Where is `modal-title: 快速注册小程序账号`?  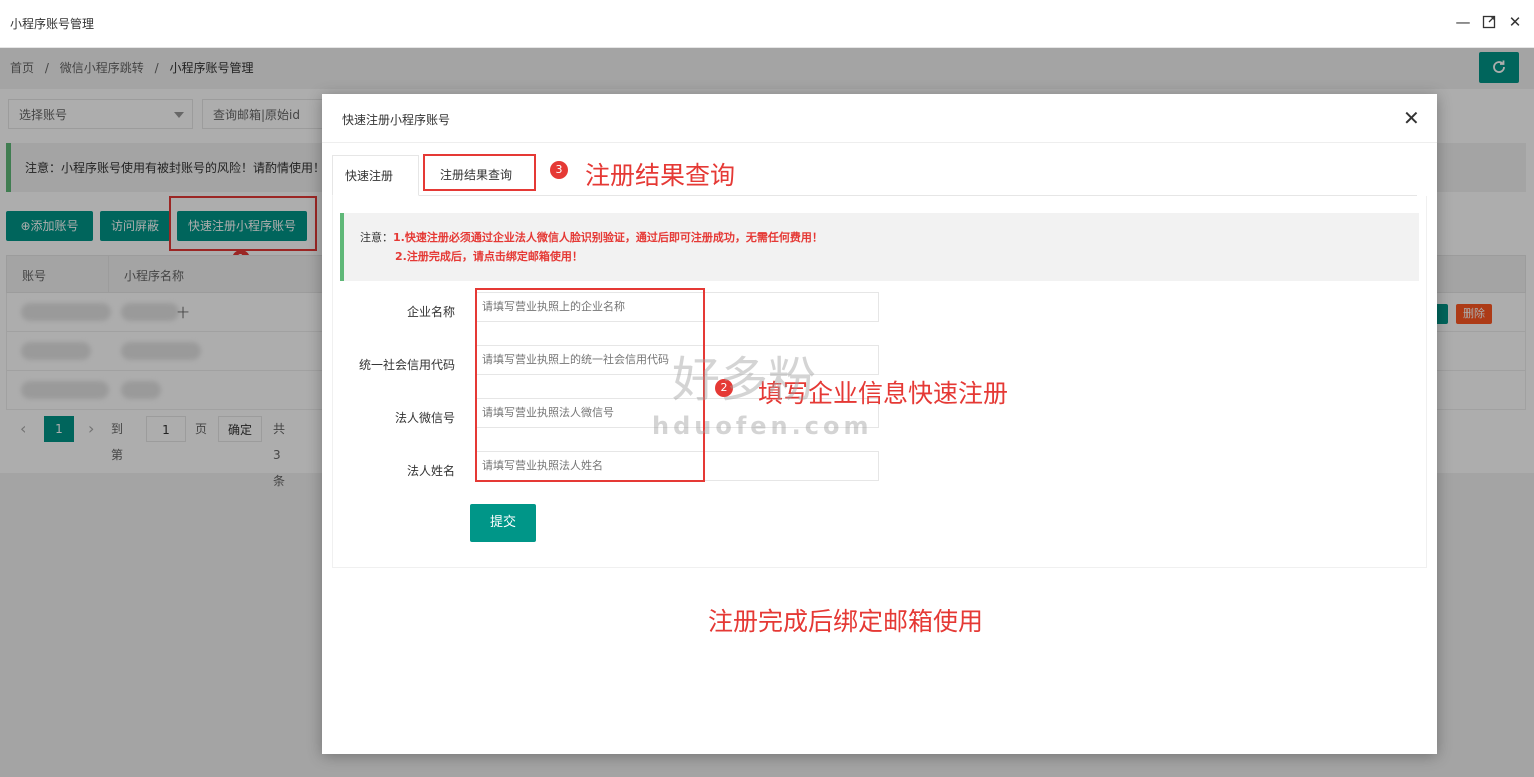 modal-title: 快速注册小程序账号 is located at coordinates (396, 120).